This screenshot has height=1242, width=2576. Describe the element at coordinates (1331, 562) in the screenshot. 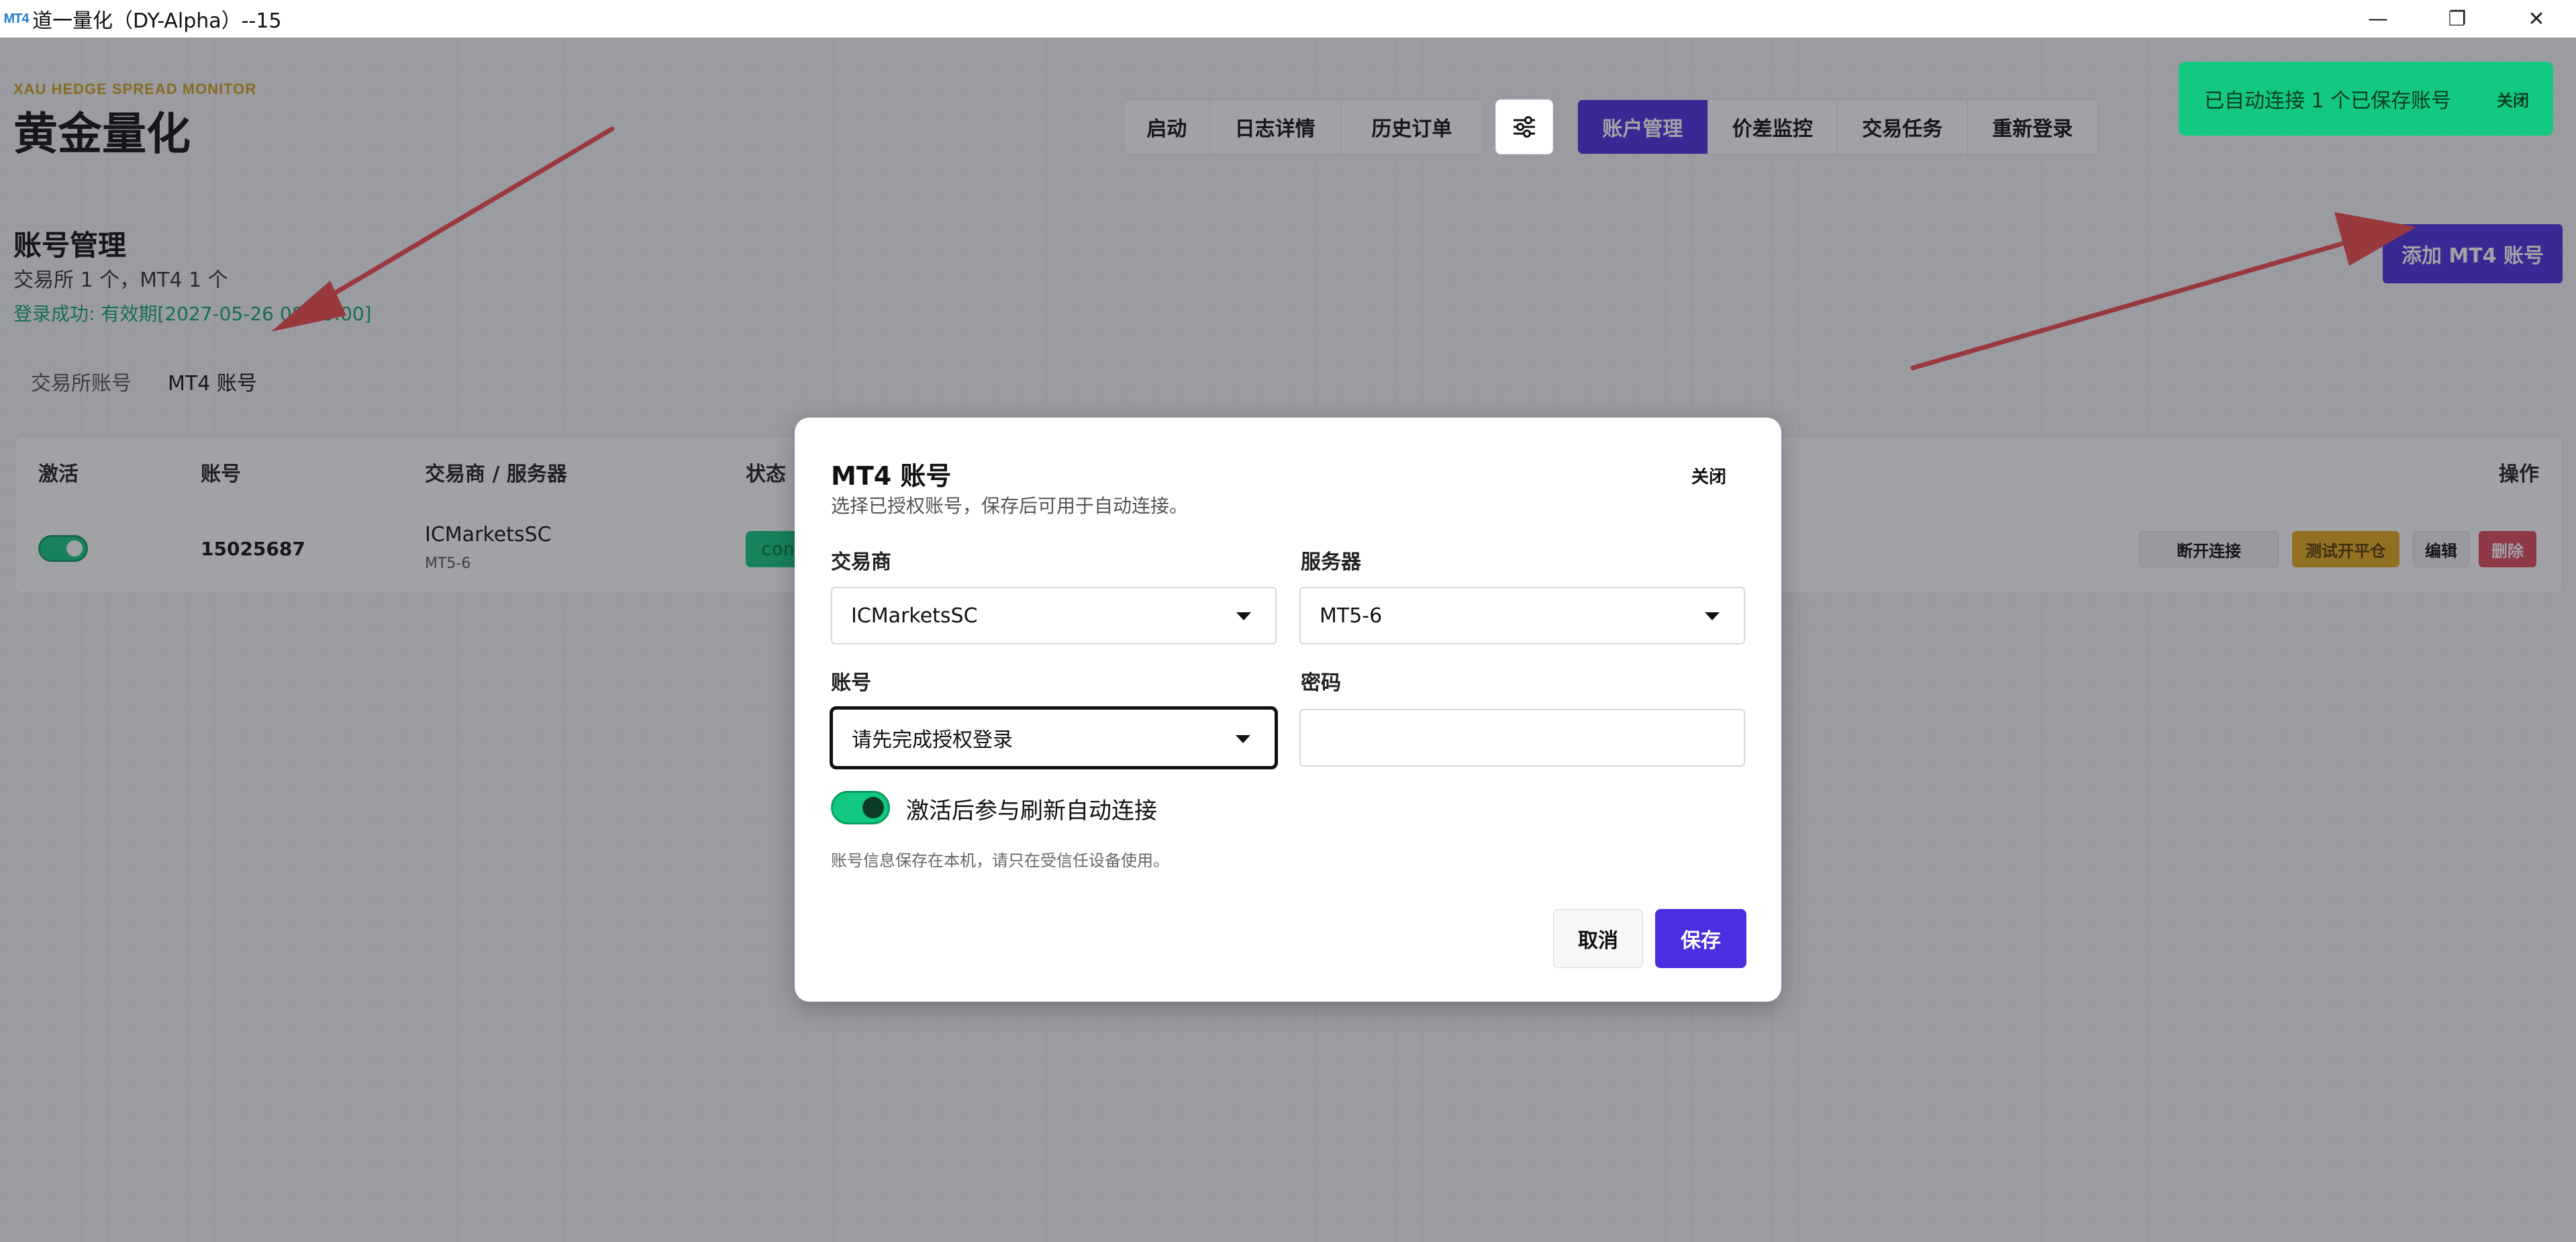

I see `server-label: 服务器` at that location.